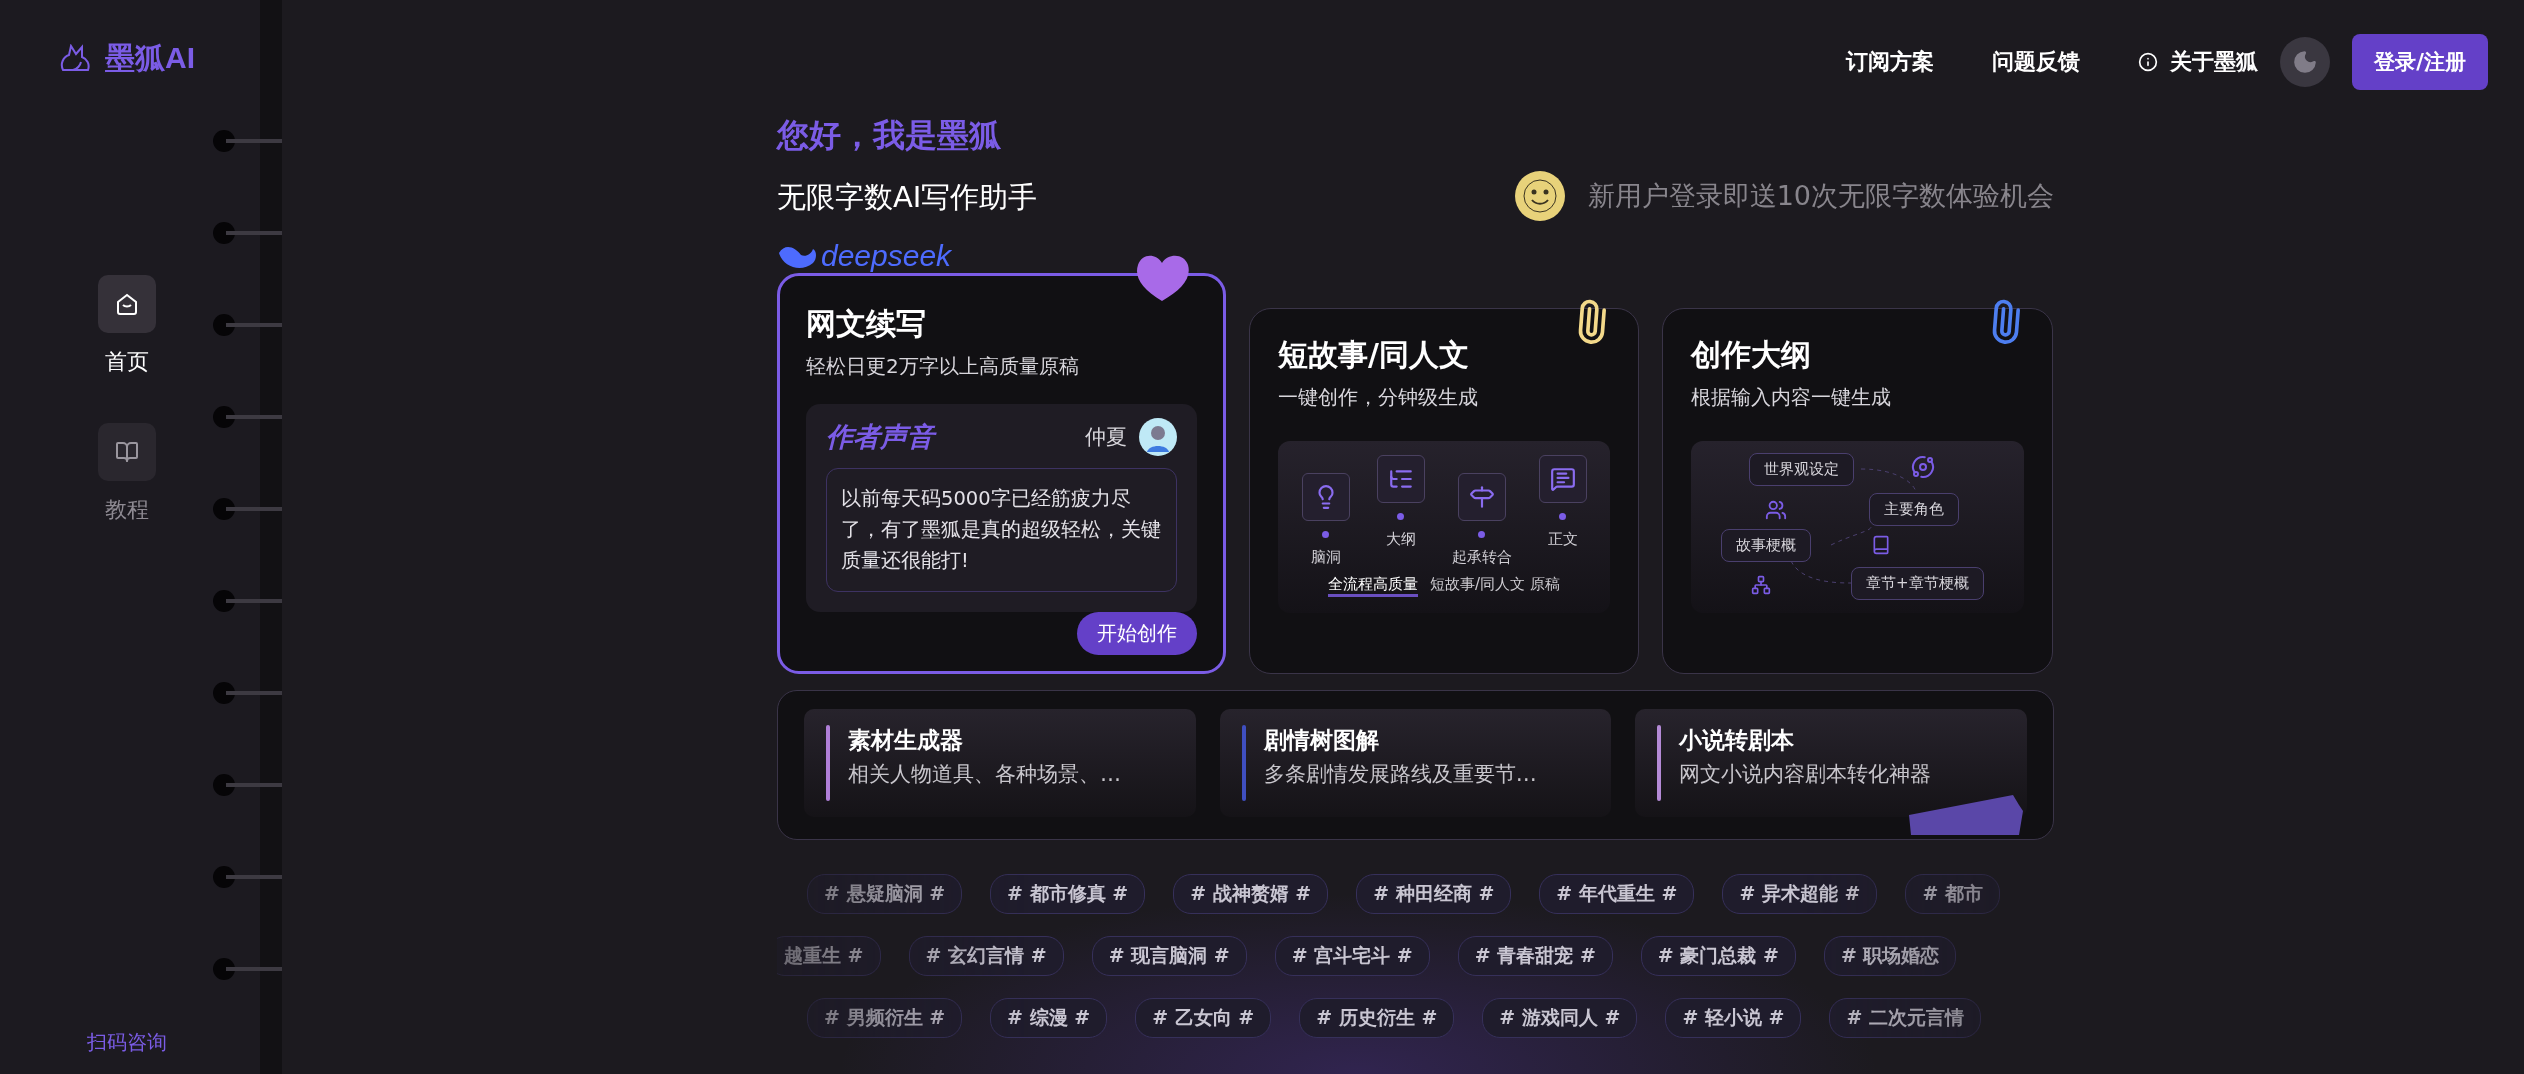  I want to click on genre-tag: # 异术超能 #, so click(1800, 894).